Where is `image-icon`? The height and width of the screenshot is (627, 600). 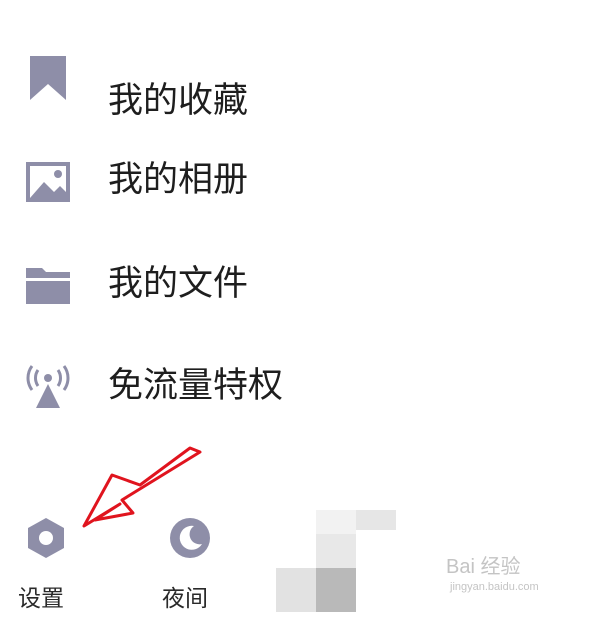
image-icon is located at coordinates (48, 182).